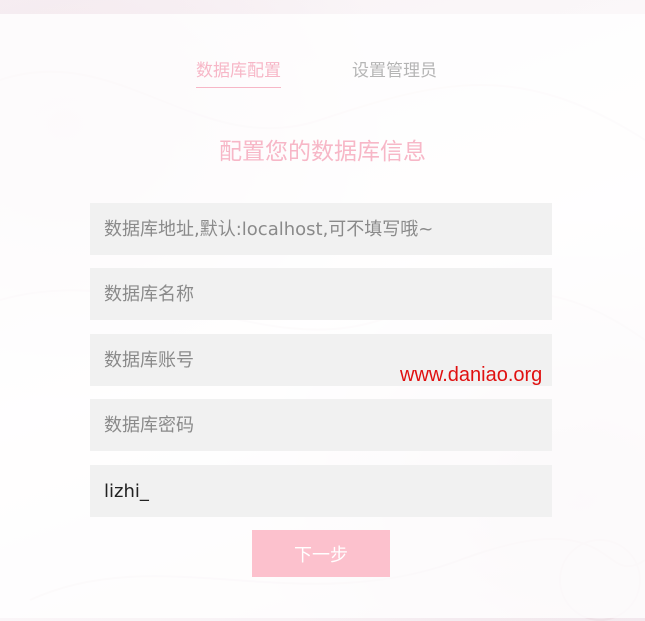  I want to click on database-password-input, so click(321, 425).